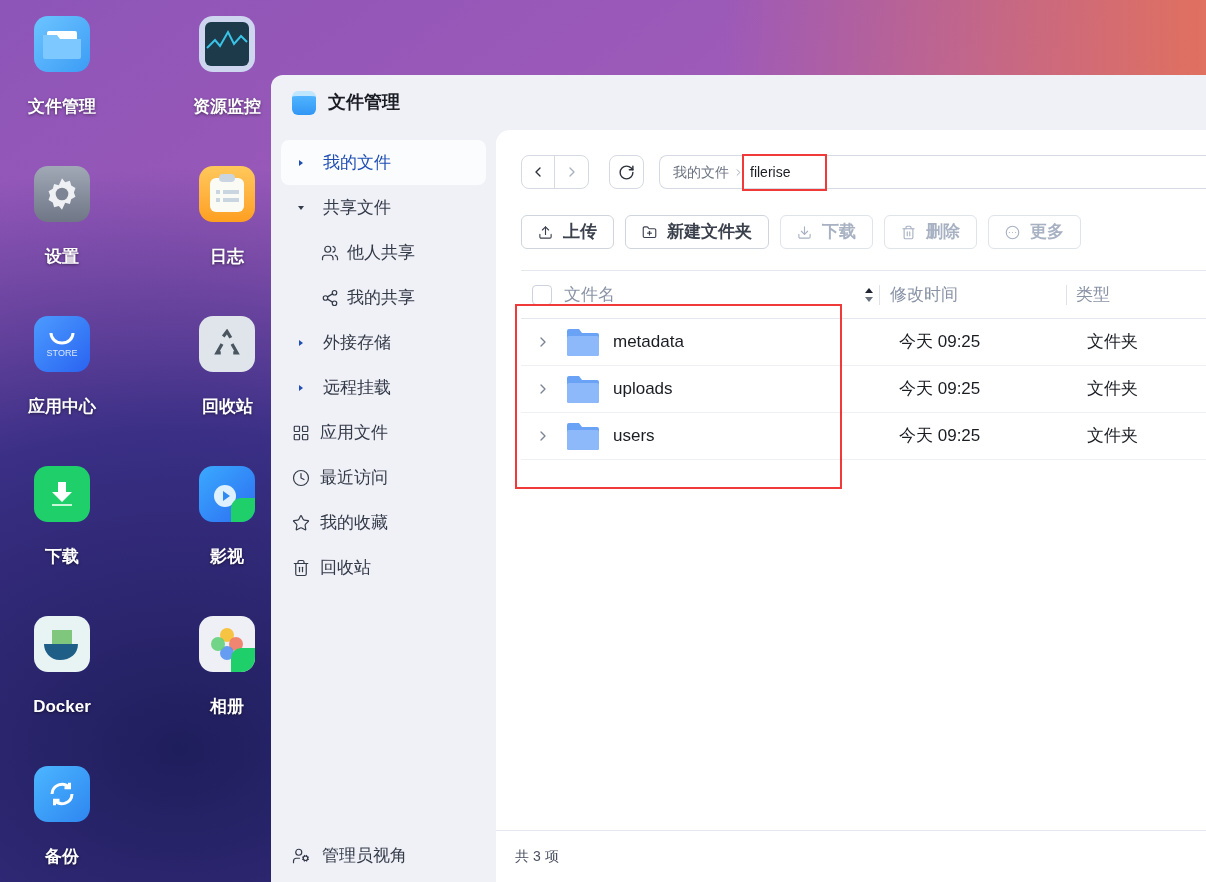 Image resolution: width=1206 pixels, height=882 pixels. Describe the element at coordinates (62, 344) in the screenshot. I see `store-icon: STORE` at that location.